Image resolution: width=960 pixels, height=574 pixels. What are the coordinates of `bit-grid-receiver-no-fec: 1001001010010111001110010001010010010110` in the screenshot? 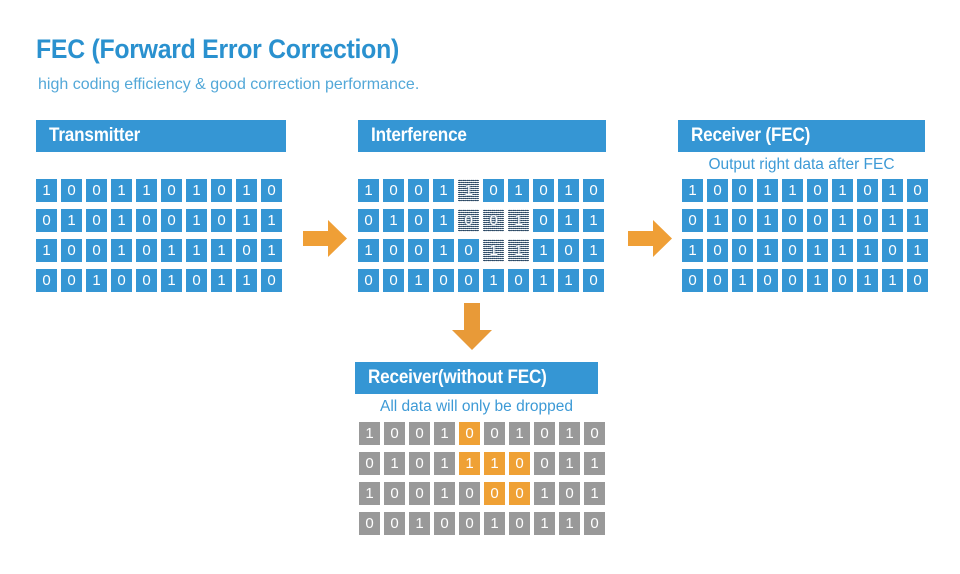 It's located at (482, 478).